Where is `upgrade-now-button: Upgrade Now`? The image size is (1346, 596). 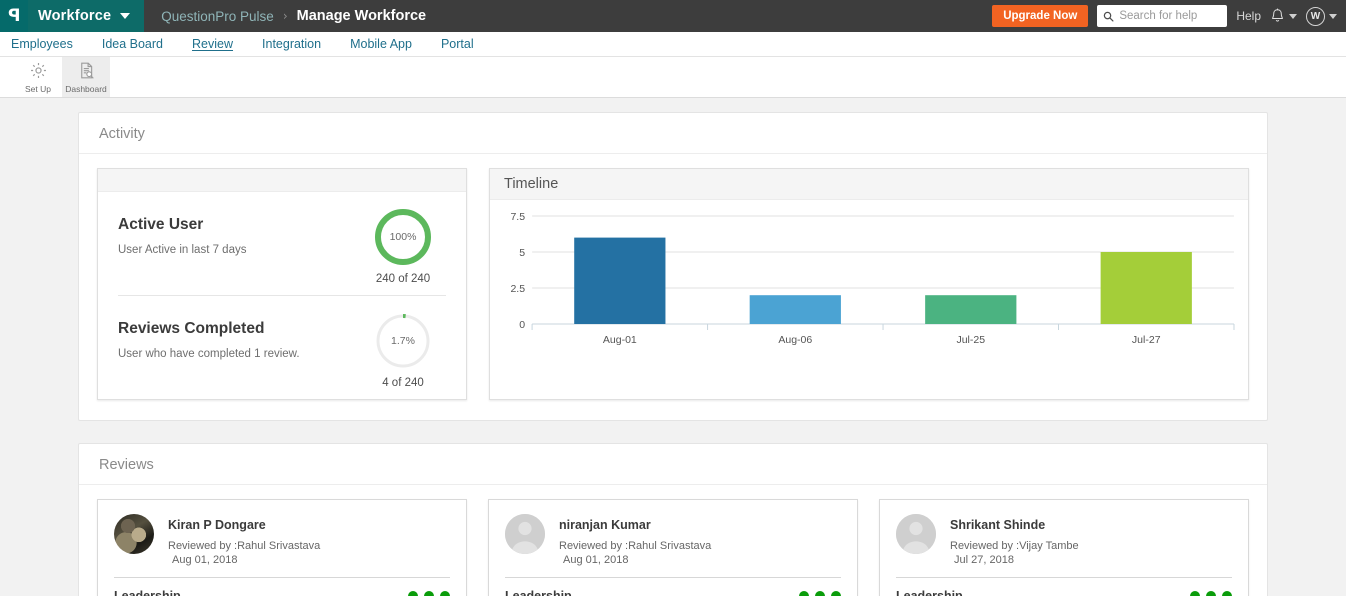 upgrade-now-button: Upgrade Now is located at coordinates (1040, 16).